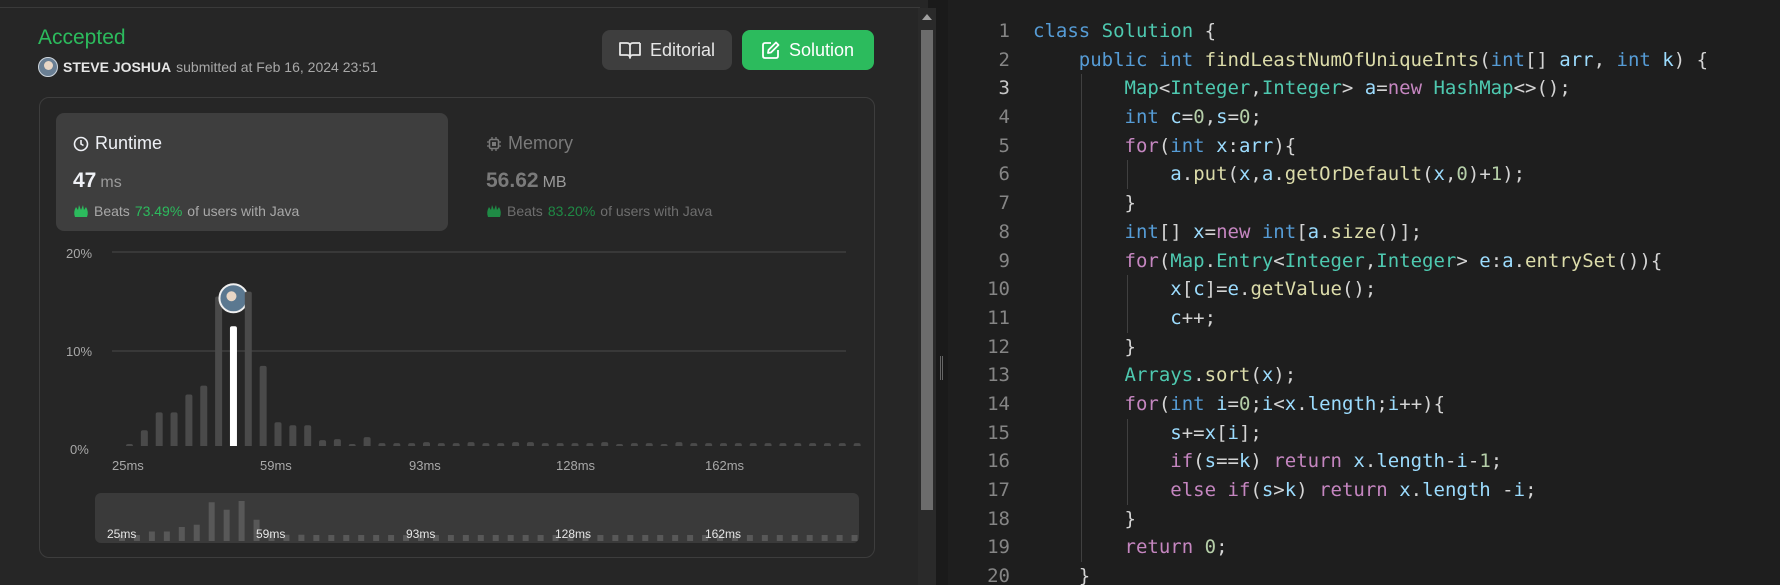 The width and height of the screenshot is (1780, 585). What do you see at coordinates (941, 368) in the screenshot?
I see `drag-handle-icon` at bounding box center [941, 368].